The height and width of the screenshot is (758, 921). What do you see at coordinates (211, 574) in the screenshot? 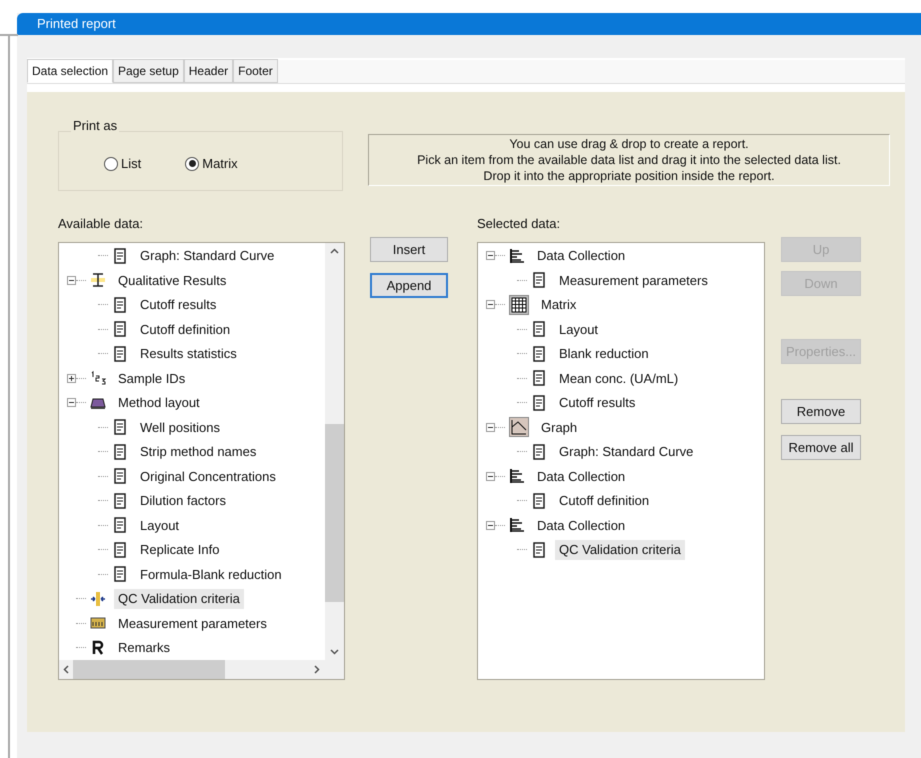
I see `tree-item: Formula-Blank reduction` at bounding box center [211, 574].